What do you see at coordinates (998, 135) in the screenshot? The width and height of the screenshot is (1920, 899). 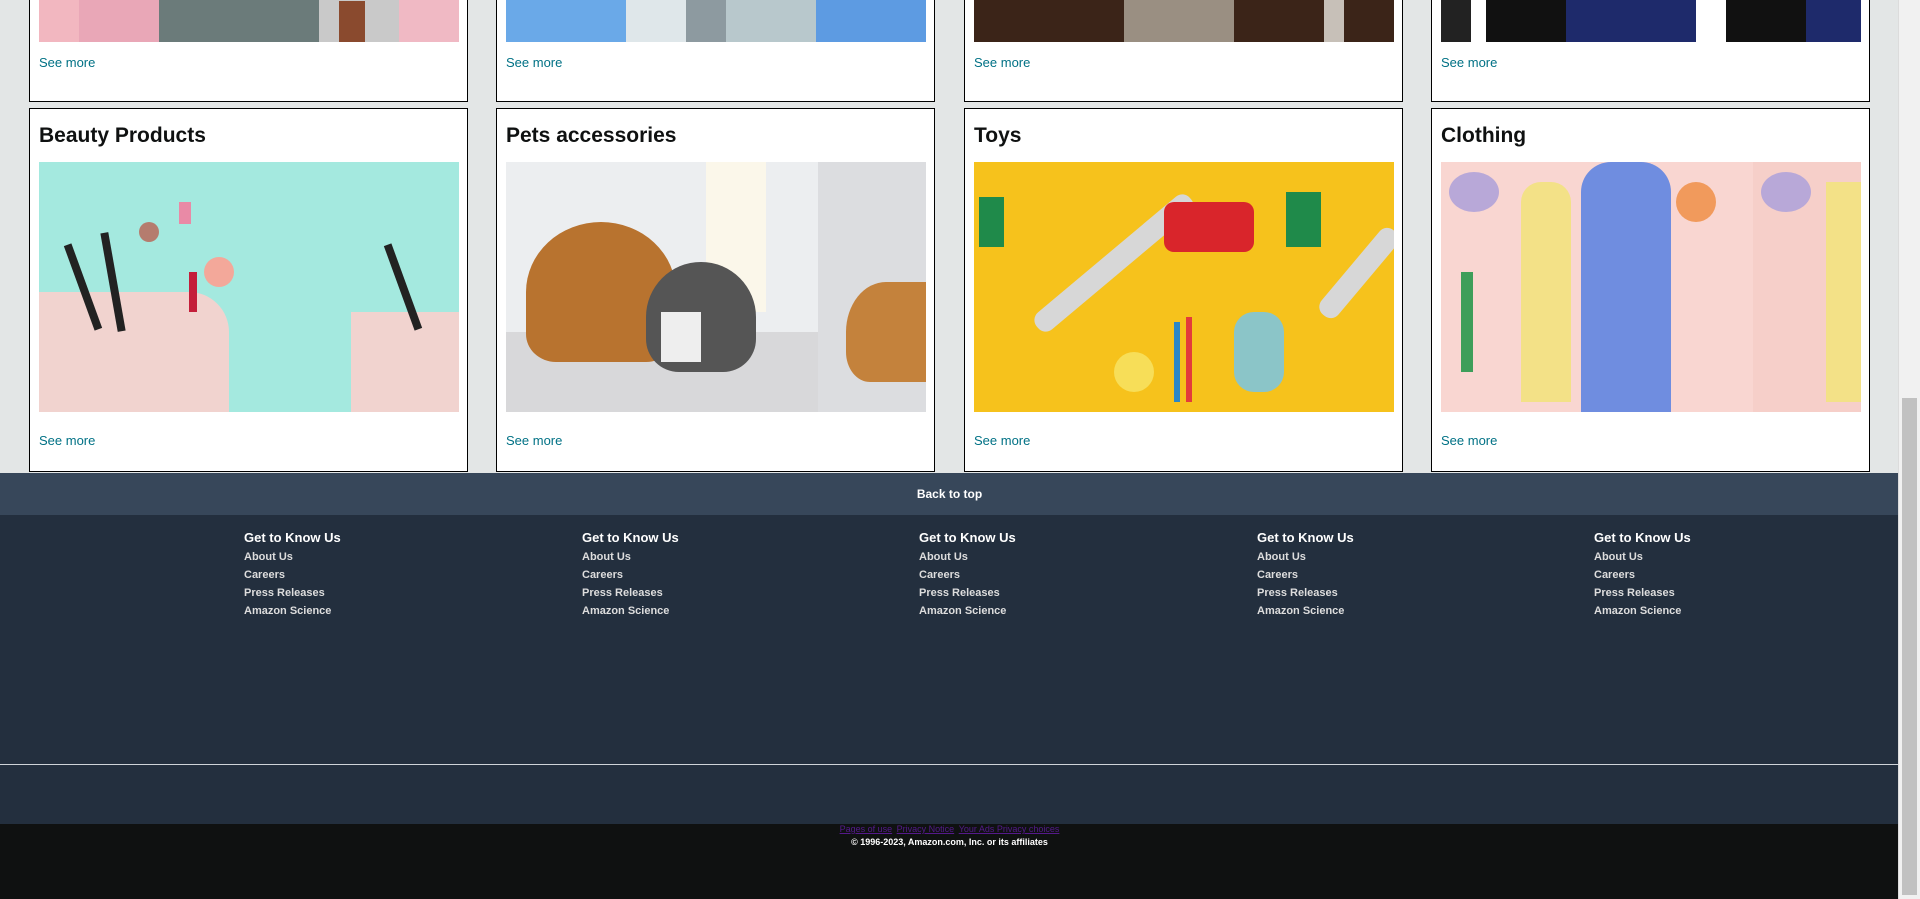 I see `card-title: Toys` at bounding box center [998, 135].